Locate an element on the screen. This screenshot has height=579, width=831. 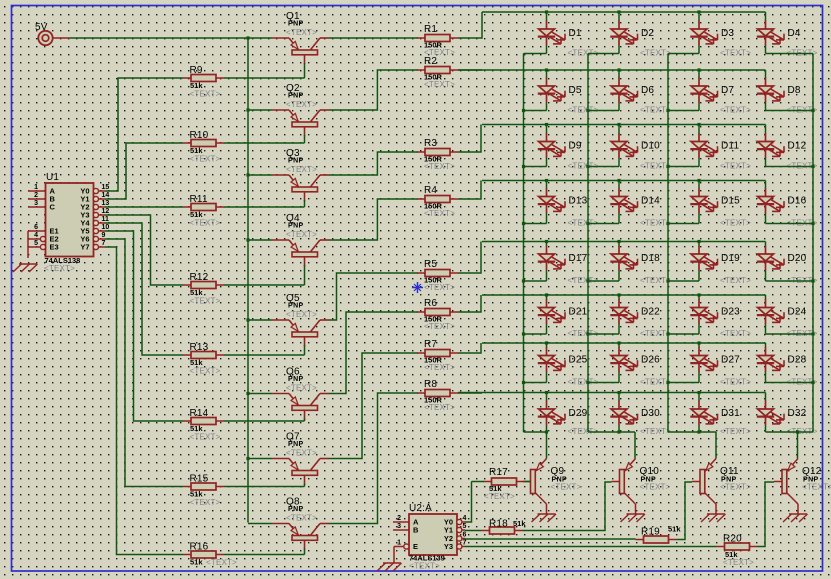
svg-text: 14 is located at coordinates (106, 195).